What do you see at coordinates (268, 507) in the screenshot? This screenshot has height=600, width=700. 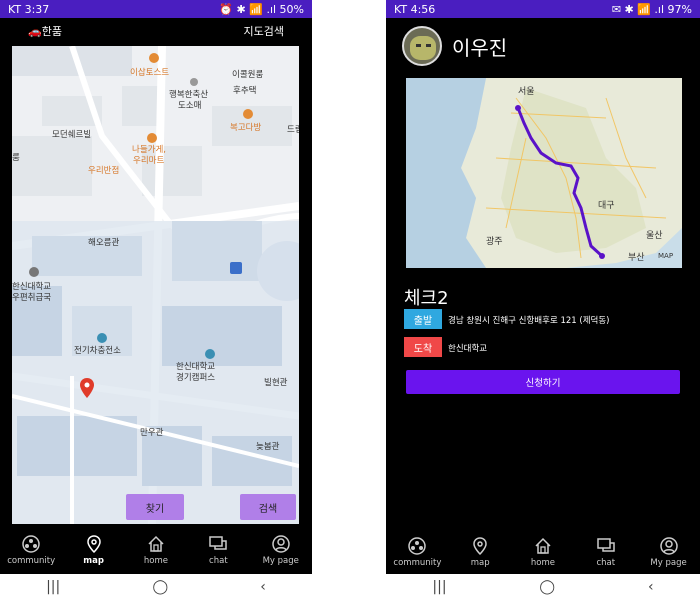 I see `search-button: 검색` at bounding box center [268, 507].